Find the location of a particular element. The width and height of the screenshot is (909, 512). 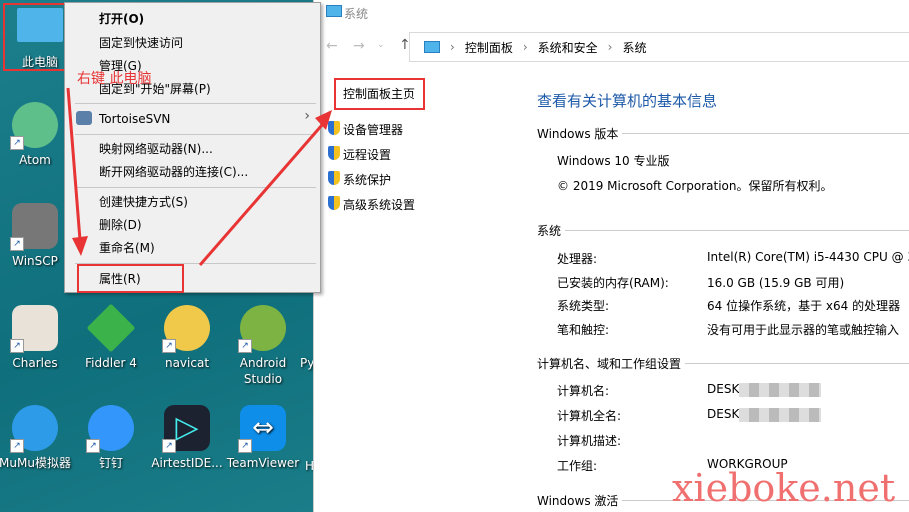

watermark: xieboke.net is located at coordinates (784, 488).